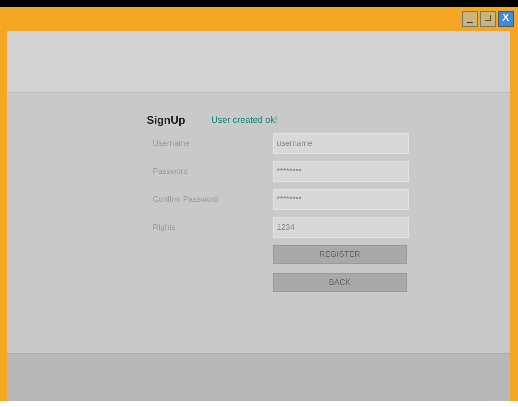 Image resolution: width=518 pixels, height=407 pixels. I want to click on close-button: X, so click(506, 19).